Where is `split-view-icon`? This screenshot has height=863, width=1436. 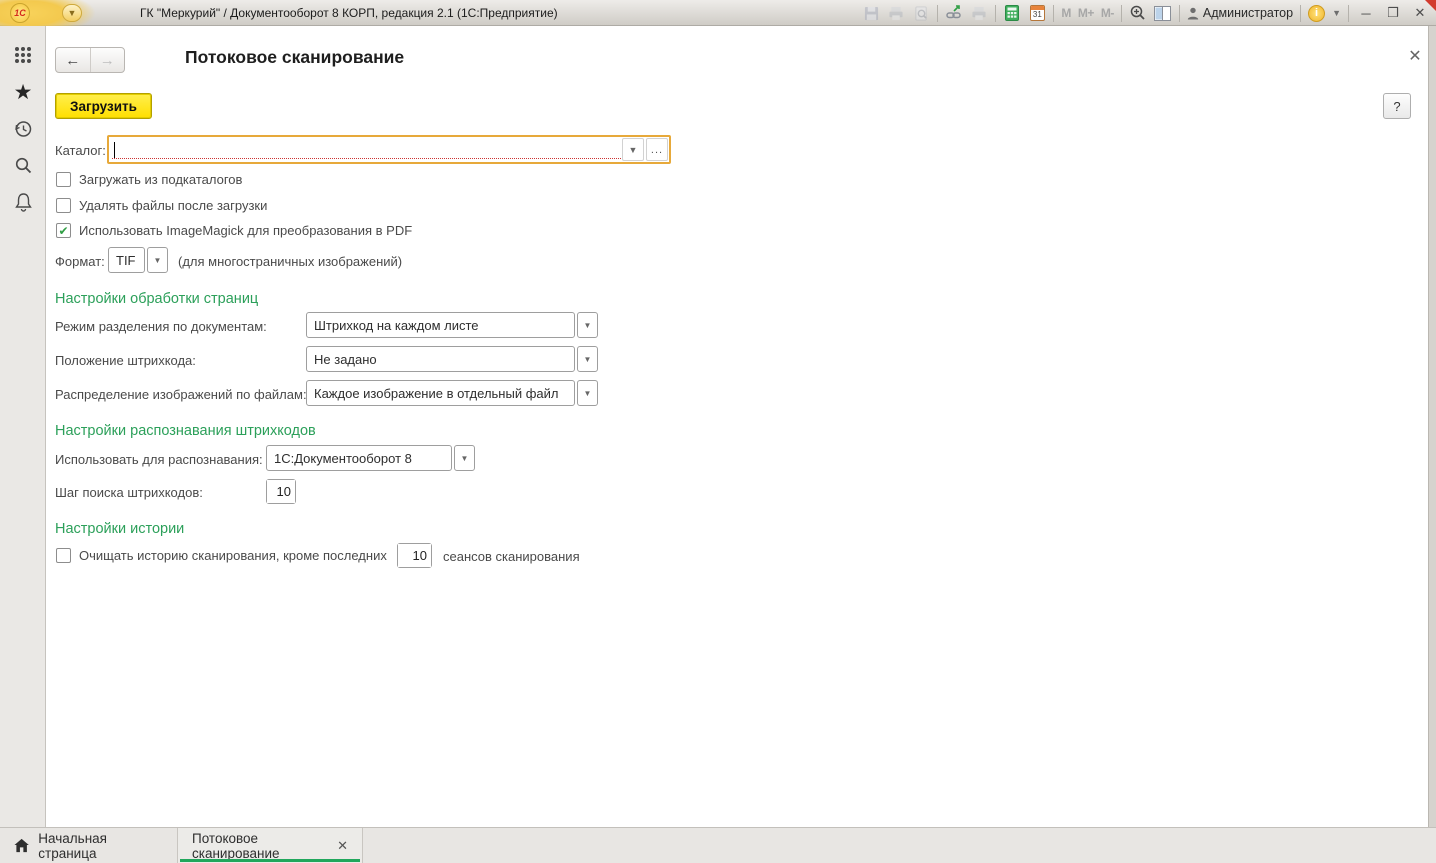 split-view-icon is located at coordinates (1163, 13).